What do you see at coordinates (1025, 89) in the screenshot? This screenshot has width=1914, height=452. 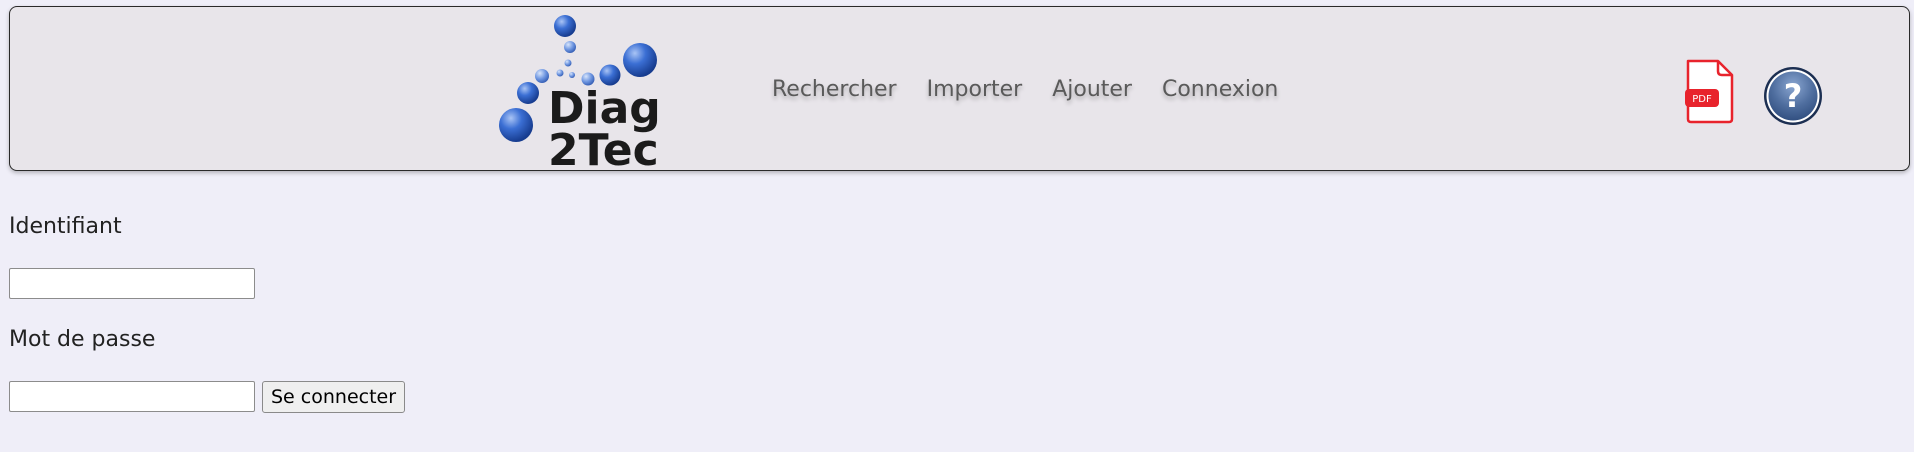 I see `main-navigation: Rechercher Importer Ajouter Connexion` at bounding box center [1025, 89].